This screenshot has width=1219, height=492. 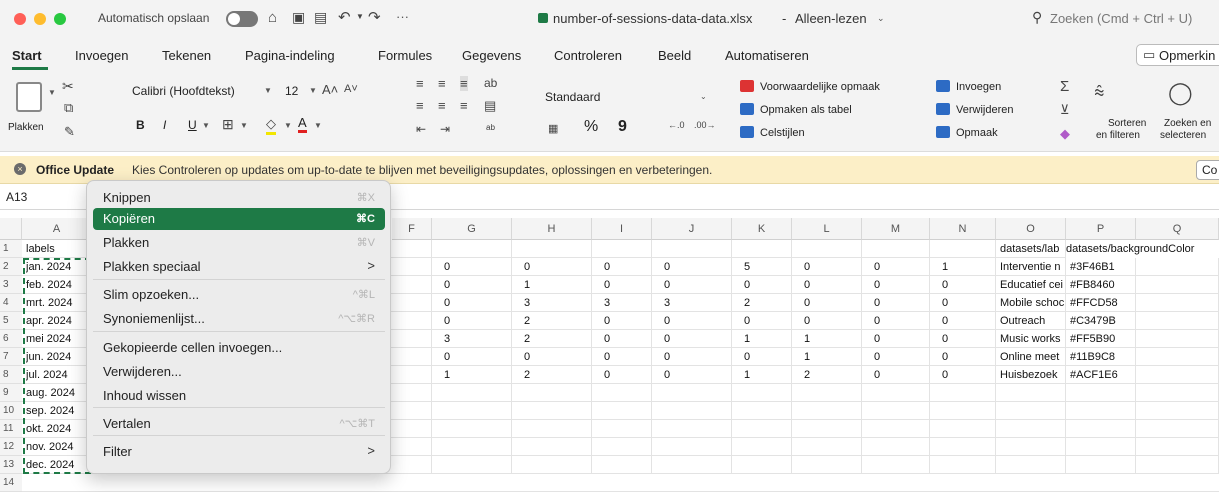 I want to click on align-bottom-icon: ≡, so click(x=464, y=83).